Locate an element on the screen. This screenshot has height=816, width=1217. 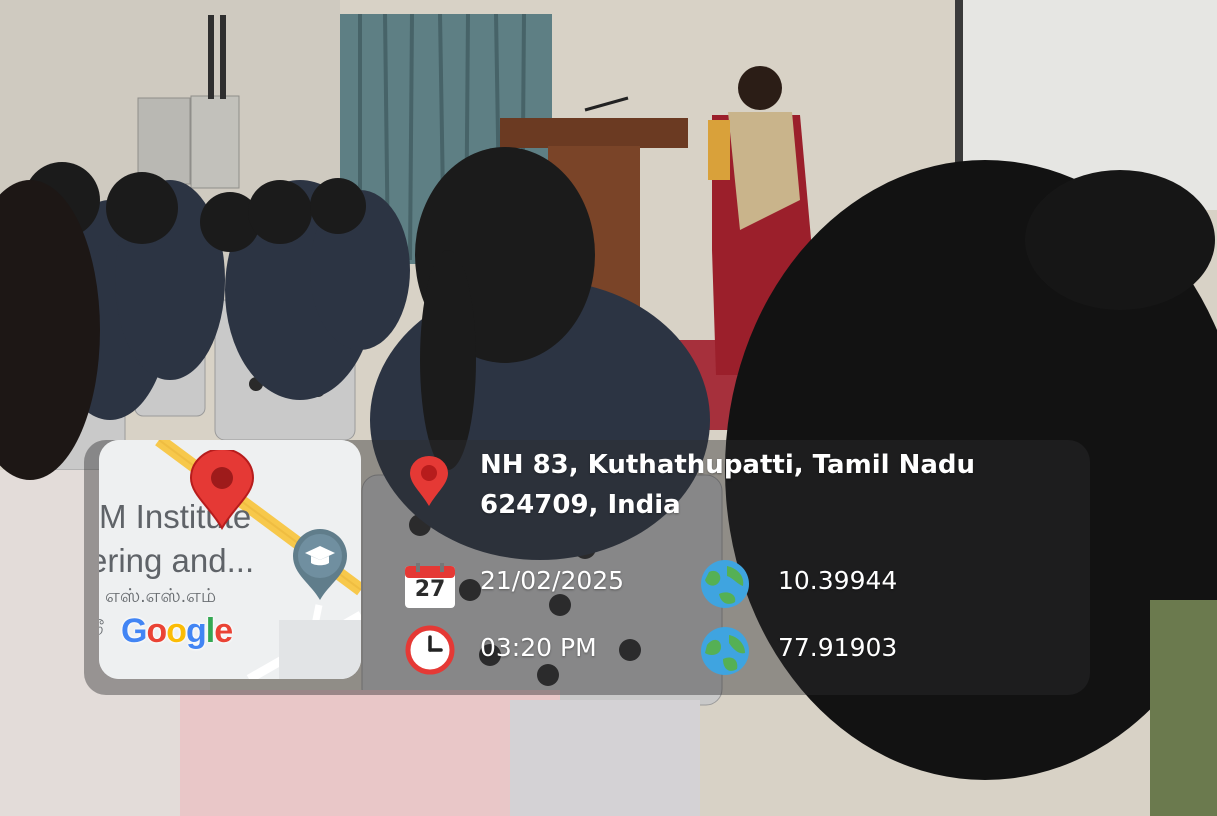
calendar-icon: 27 is located at coordinates (430, 586).